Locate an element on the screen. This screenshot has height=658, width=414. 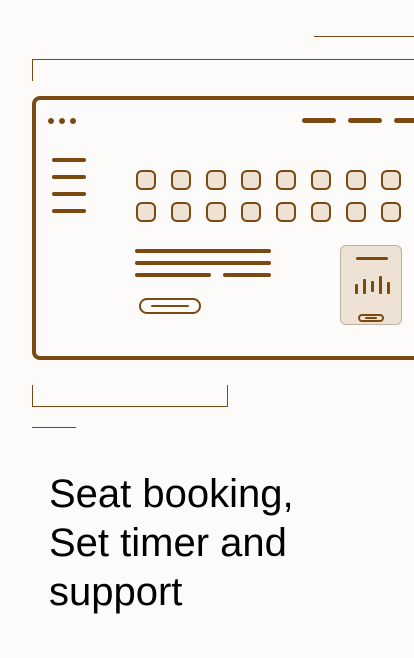
timer-button-icon is located at coordinates (371, 318).